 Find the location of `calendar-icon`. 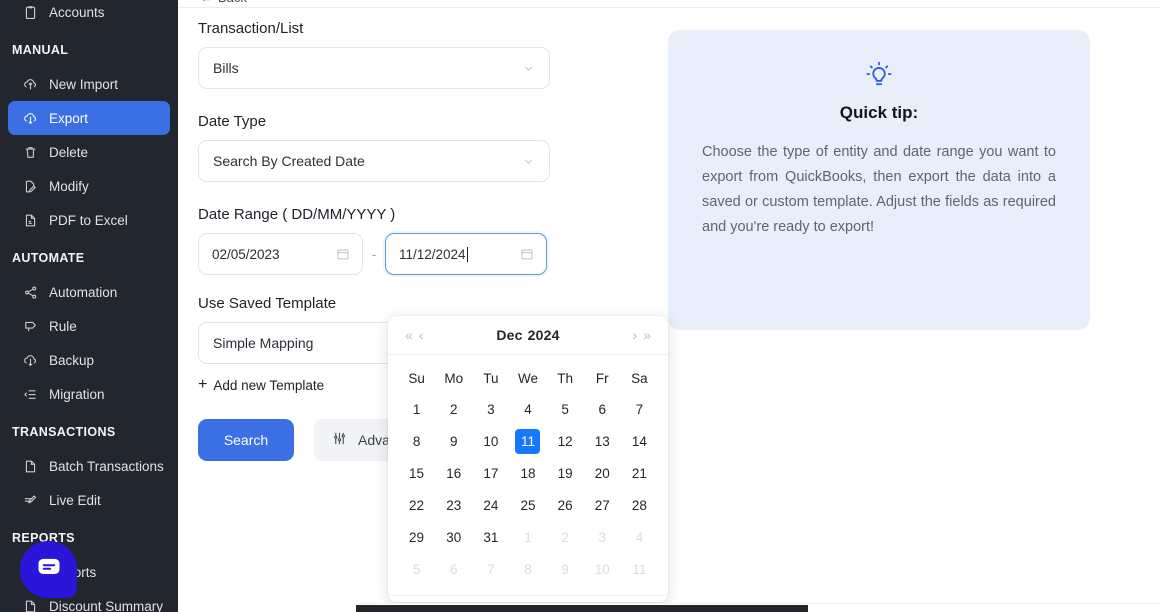

calendar-icon is located at coordinates (343, 254).